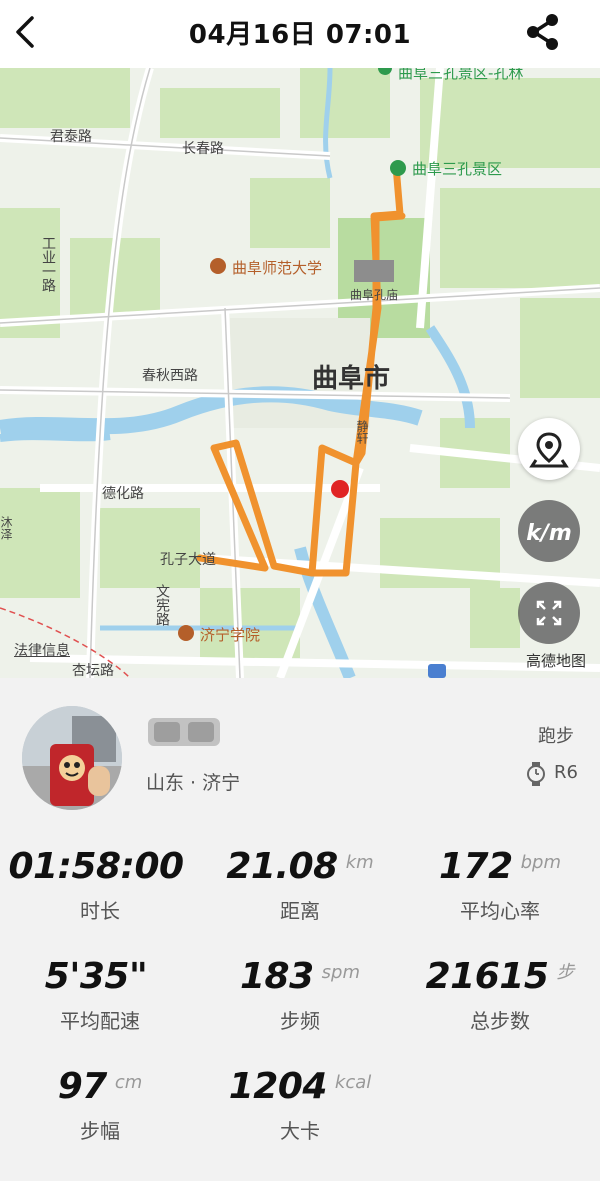 This screenshot has width=600, height=1181. I want to click on stat-label: 总步数, so click(500, 1021).